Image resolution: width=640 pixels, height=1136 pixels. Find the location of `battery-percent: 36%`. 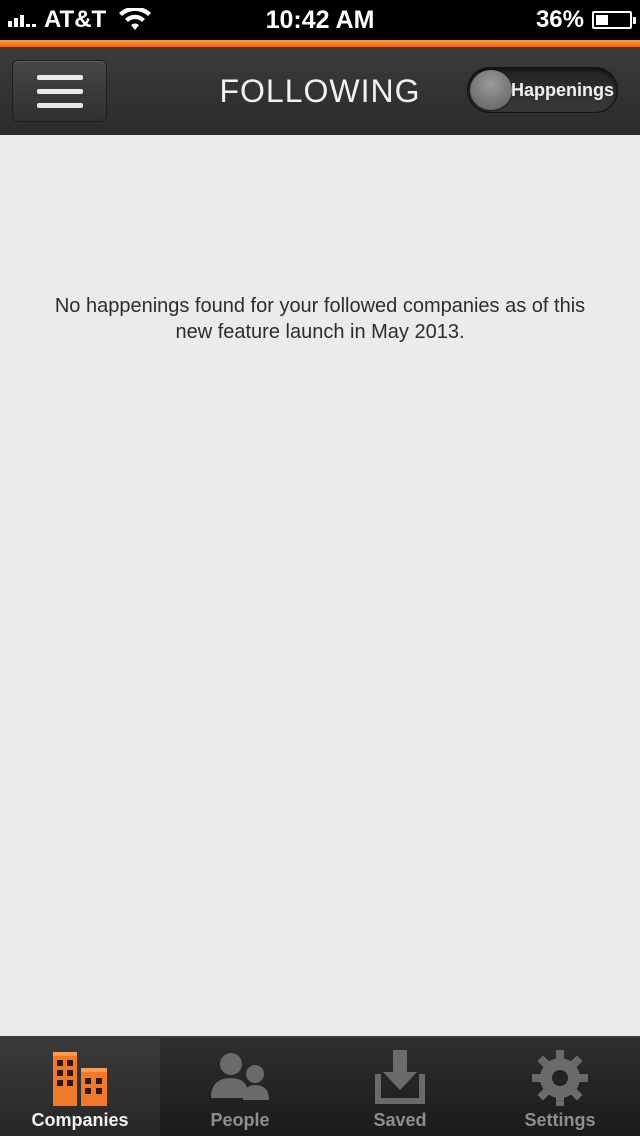

battery-percent: 36% is located at coordinates (559, 19).